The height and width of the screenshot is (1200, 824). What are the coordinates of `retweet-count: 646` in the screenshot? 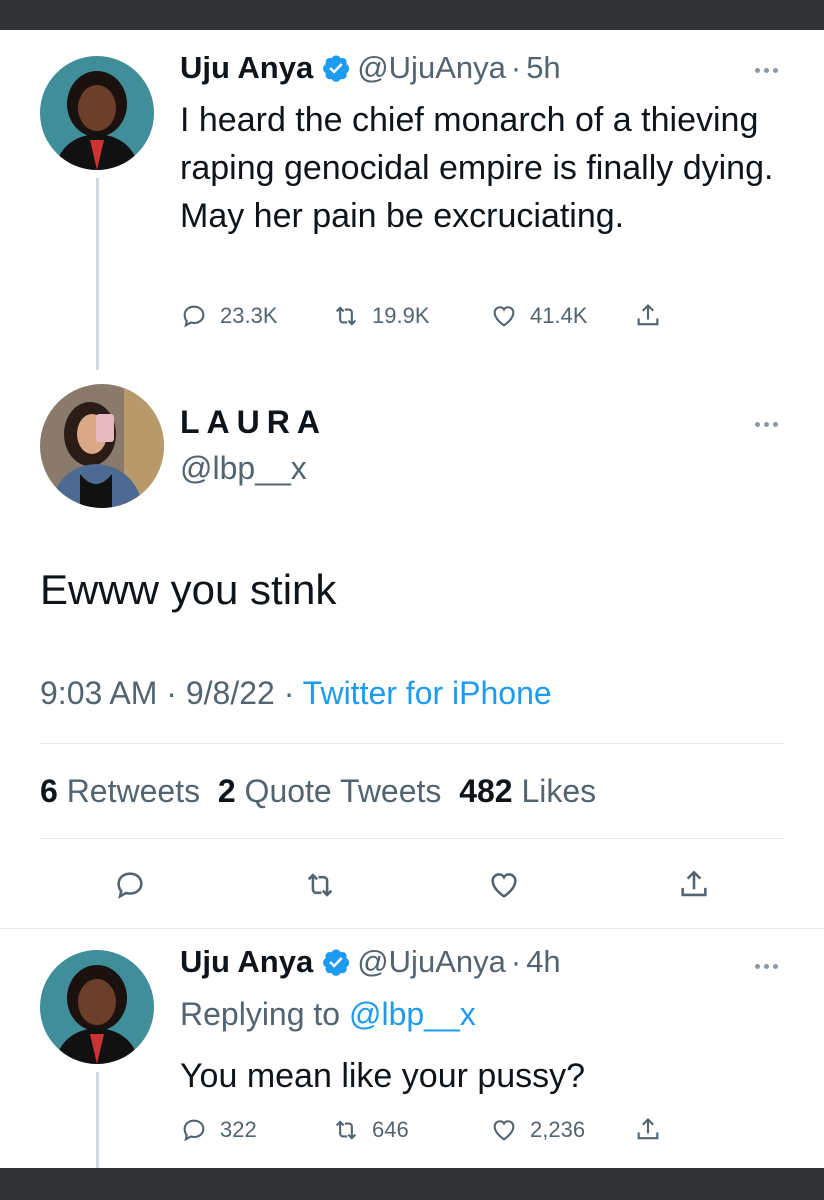 It's located at (390, 1129).